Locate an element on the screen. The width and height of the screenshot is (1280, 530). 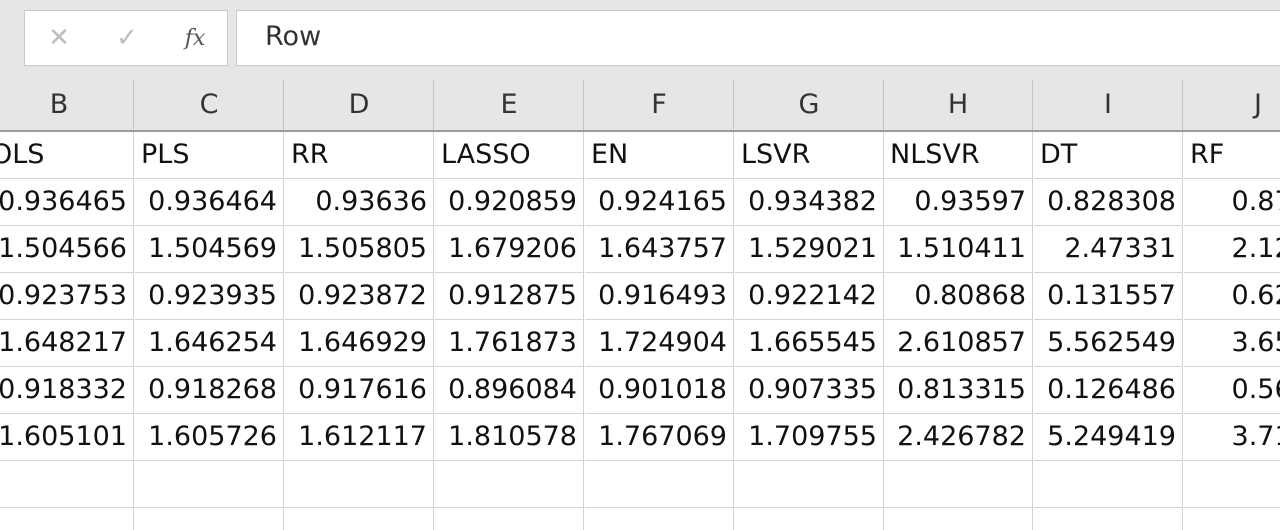
cell-j-1: RF is located at coordinates (1232, 155).